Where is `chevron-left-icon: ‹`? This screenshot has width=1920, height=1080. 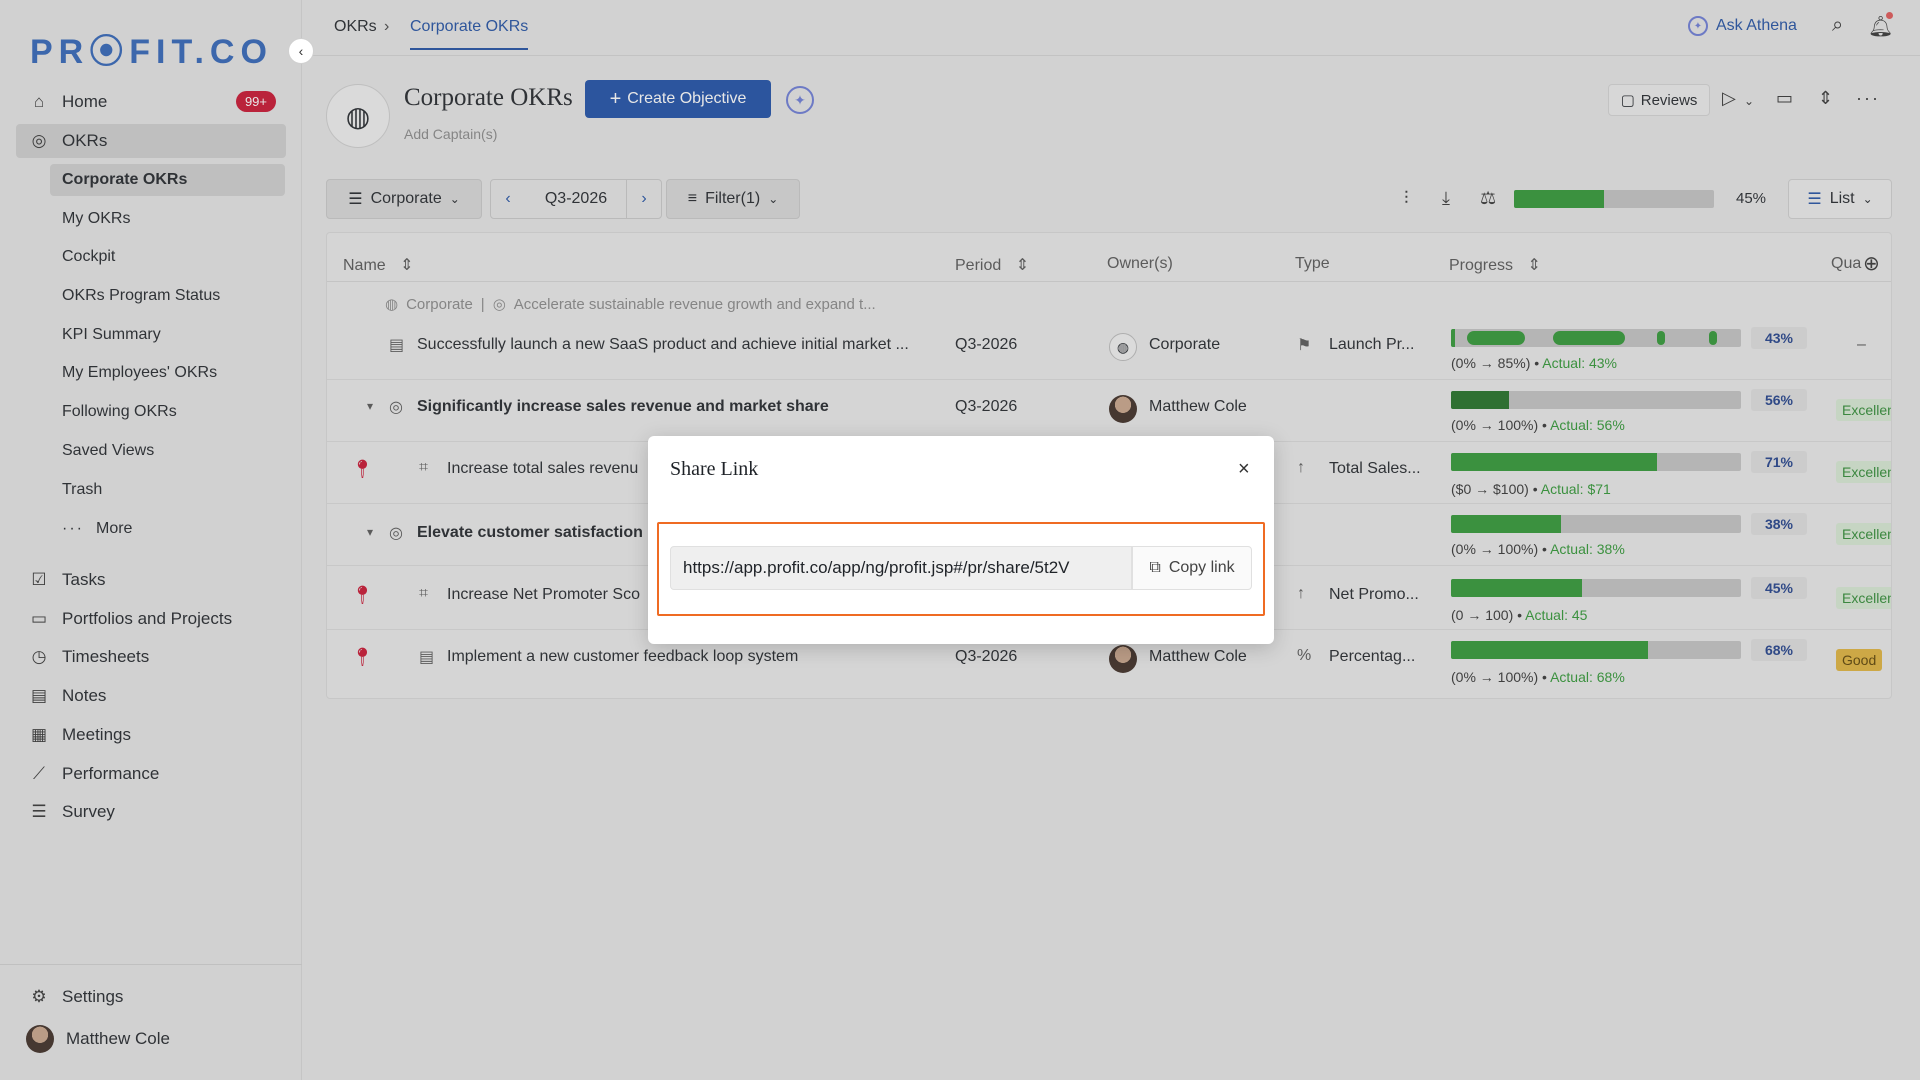
chevron-left-icon: ‹ is located at coordinates (301, 51).